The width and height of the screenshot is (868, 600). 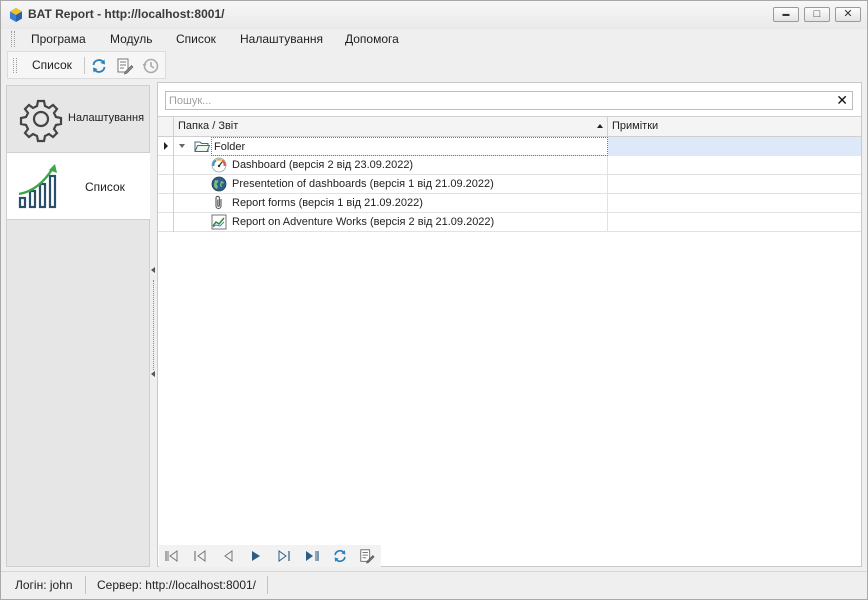 What do you see at coordinates (16, 15) in the screenshot?
I see `bat-report-logo-icon` at bounding box center [16, 15].